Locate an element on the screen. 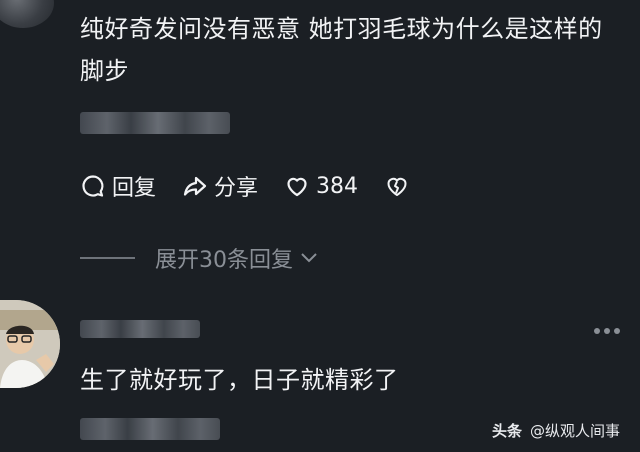 This screenshot has height=452, width=640. share-button: 分享 is located at coordinates (220, 186).